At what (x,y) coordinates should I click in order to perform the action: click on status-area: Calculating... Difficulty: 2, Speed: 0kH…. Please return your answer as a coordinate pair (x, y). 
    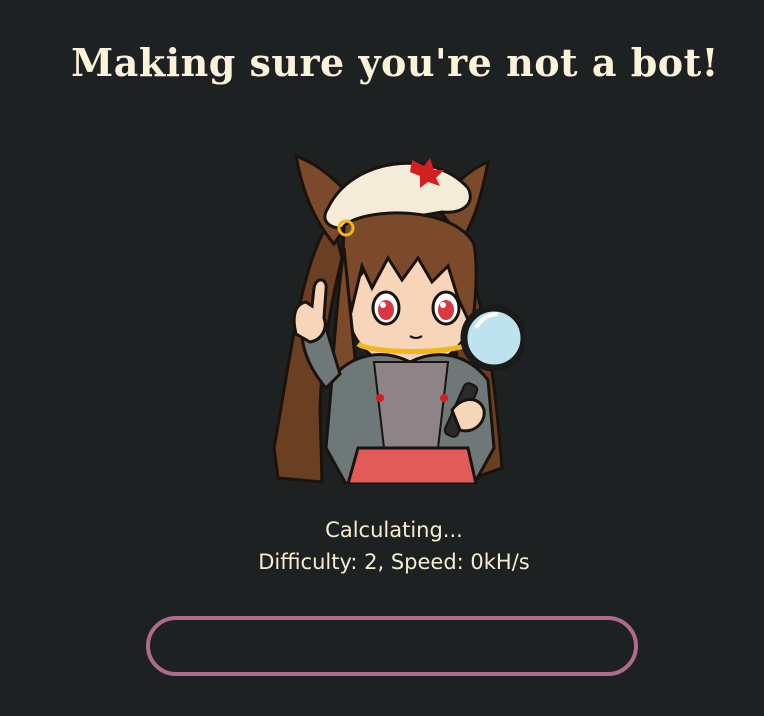
    Looking at the image, I should click on (382, 546).